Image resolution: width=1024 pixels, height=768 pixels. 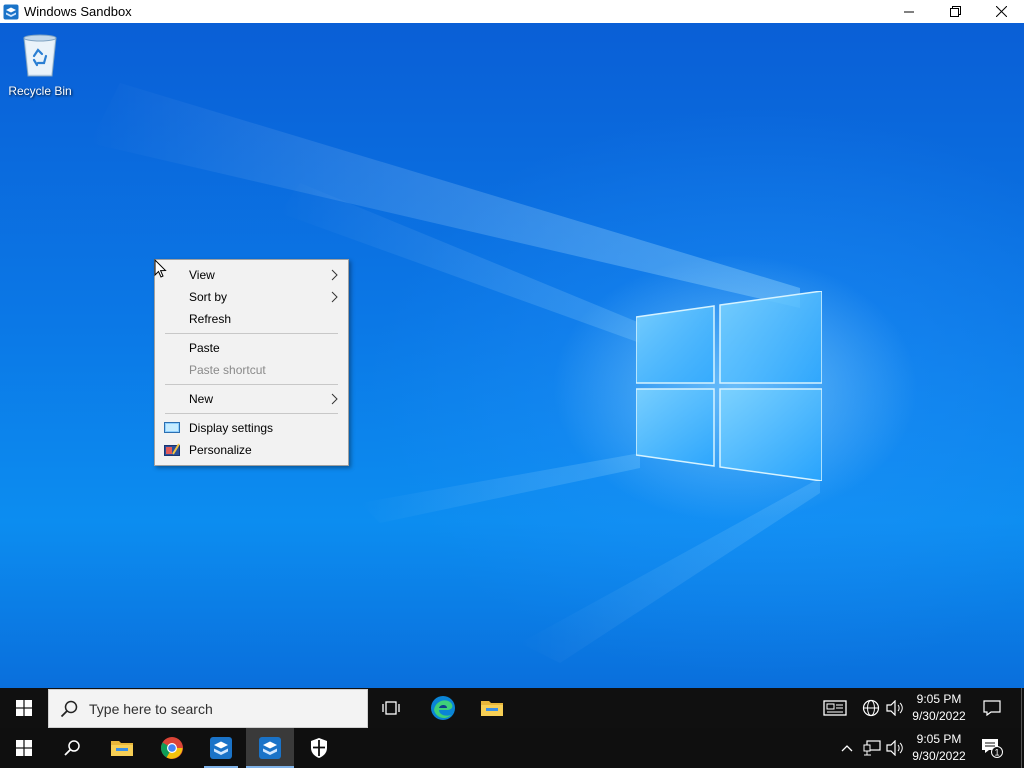 I want to click on show-hidden-icons-button, so click(x=847, y=748).